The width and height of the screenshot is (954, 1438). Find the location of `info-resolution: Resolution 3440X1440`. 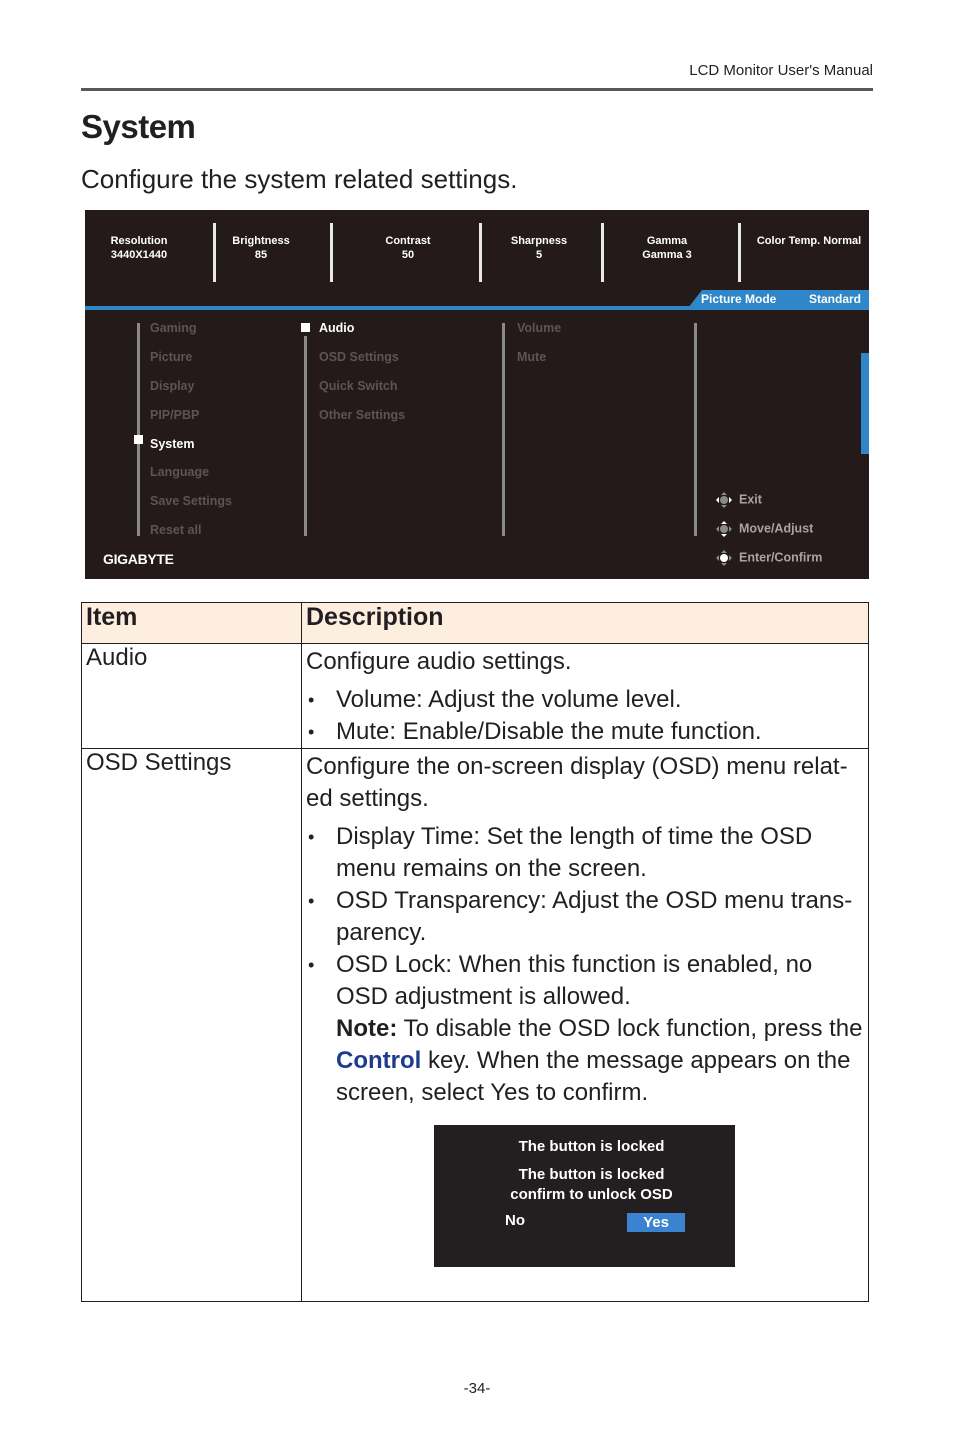

info-resolution: Resolution 3440X1440 is located at coordinates (139, 248).